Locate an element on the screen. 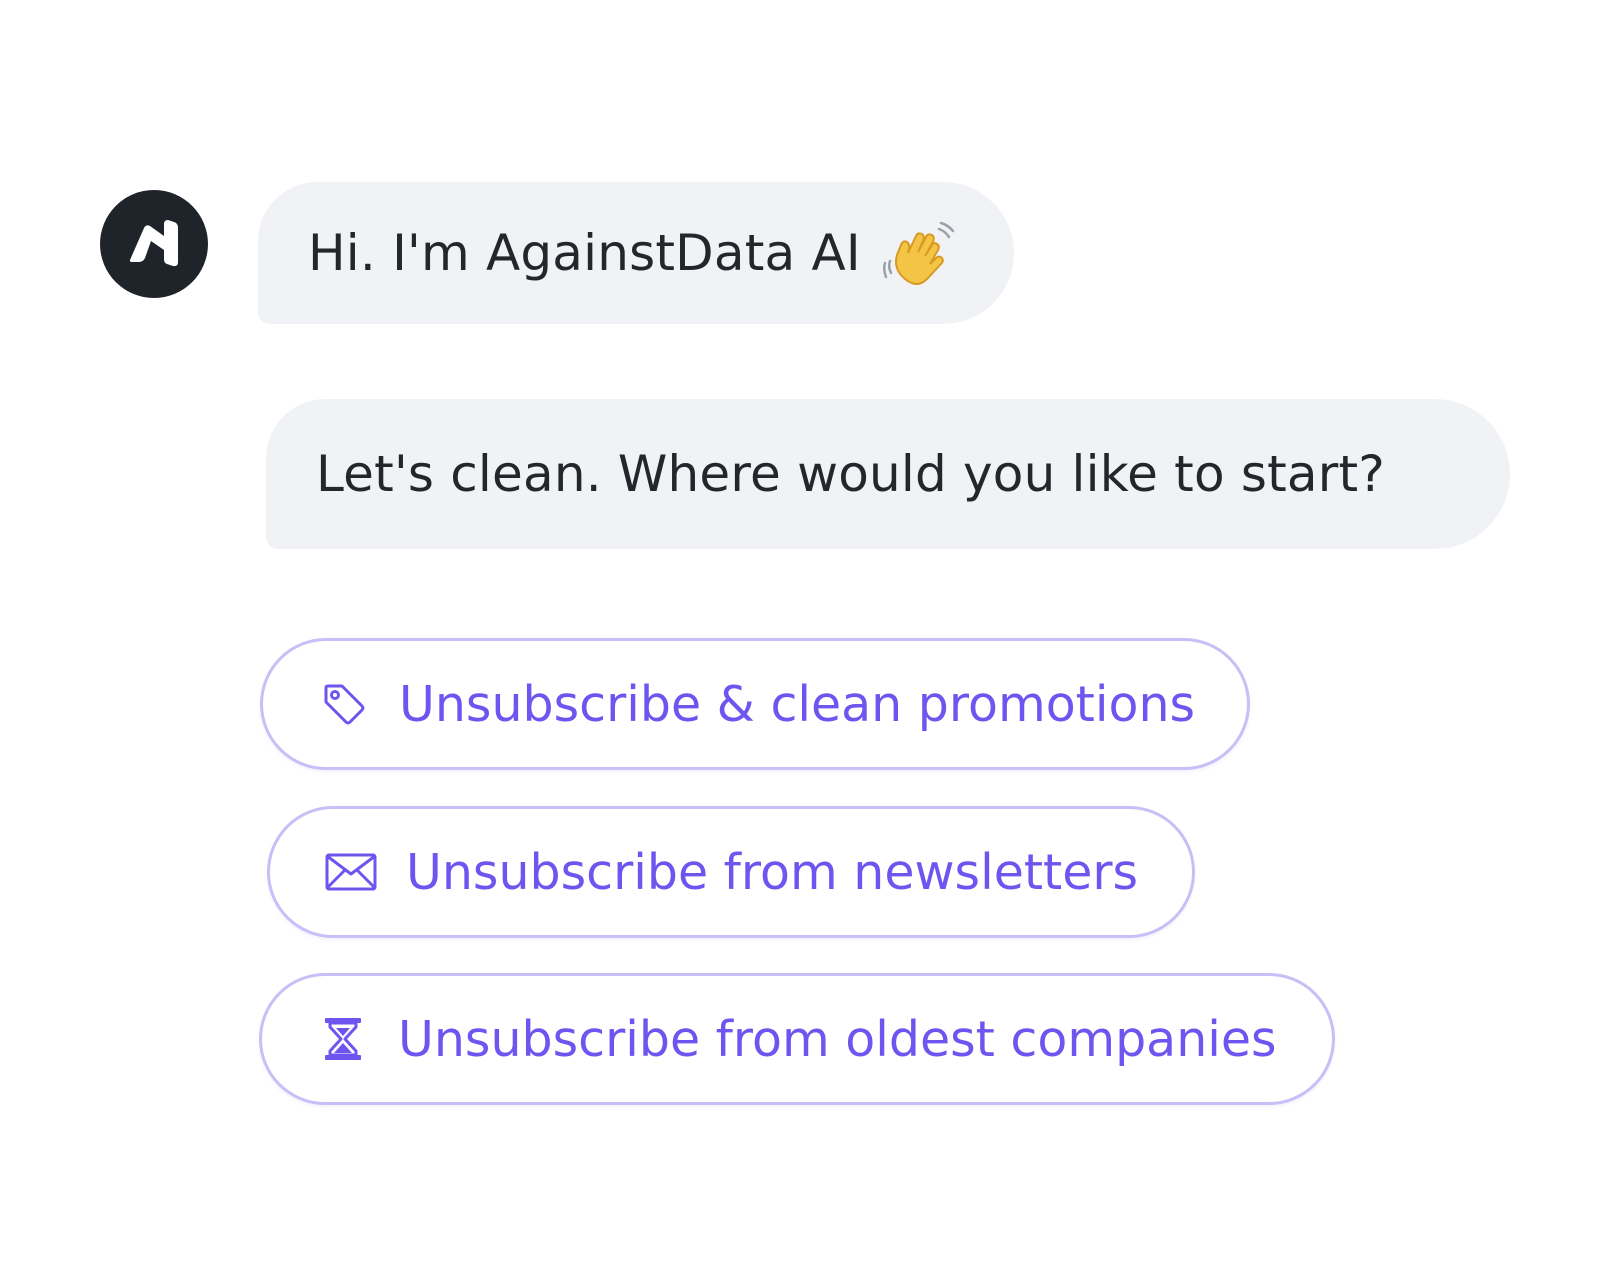 The image size is (1600, 1282). greeting-text: Hi. I'm AgainstData AI is located at coordinates (584, 253).